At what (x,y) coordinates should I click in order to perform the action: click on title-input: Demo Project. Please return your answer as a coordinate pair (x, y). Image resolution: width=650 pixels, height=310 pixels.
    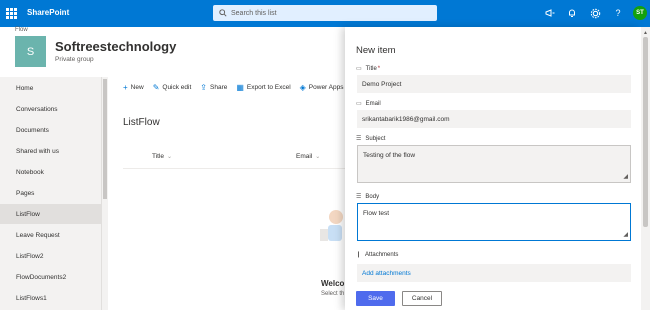
    Looking at the image, I should click on (494, 84).